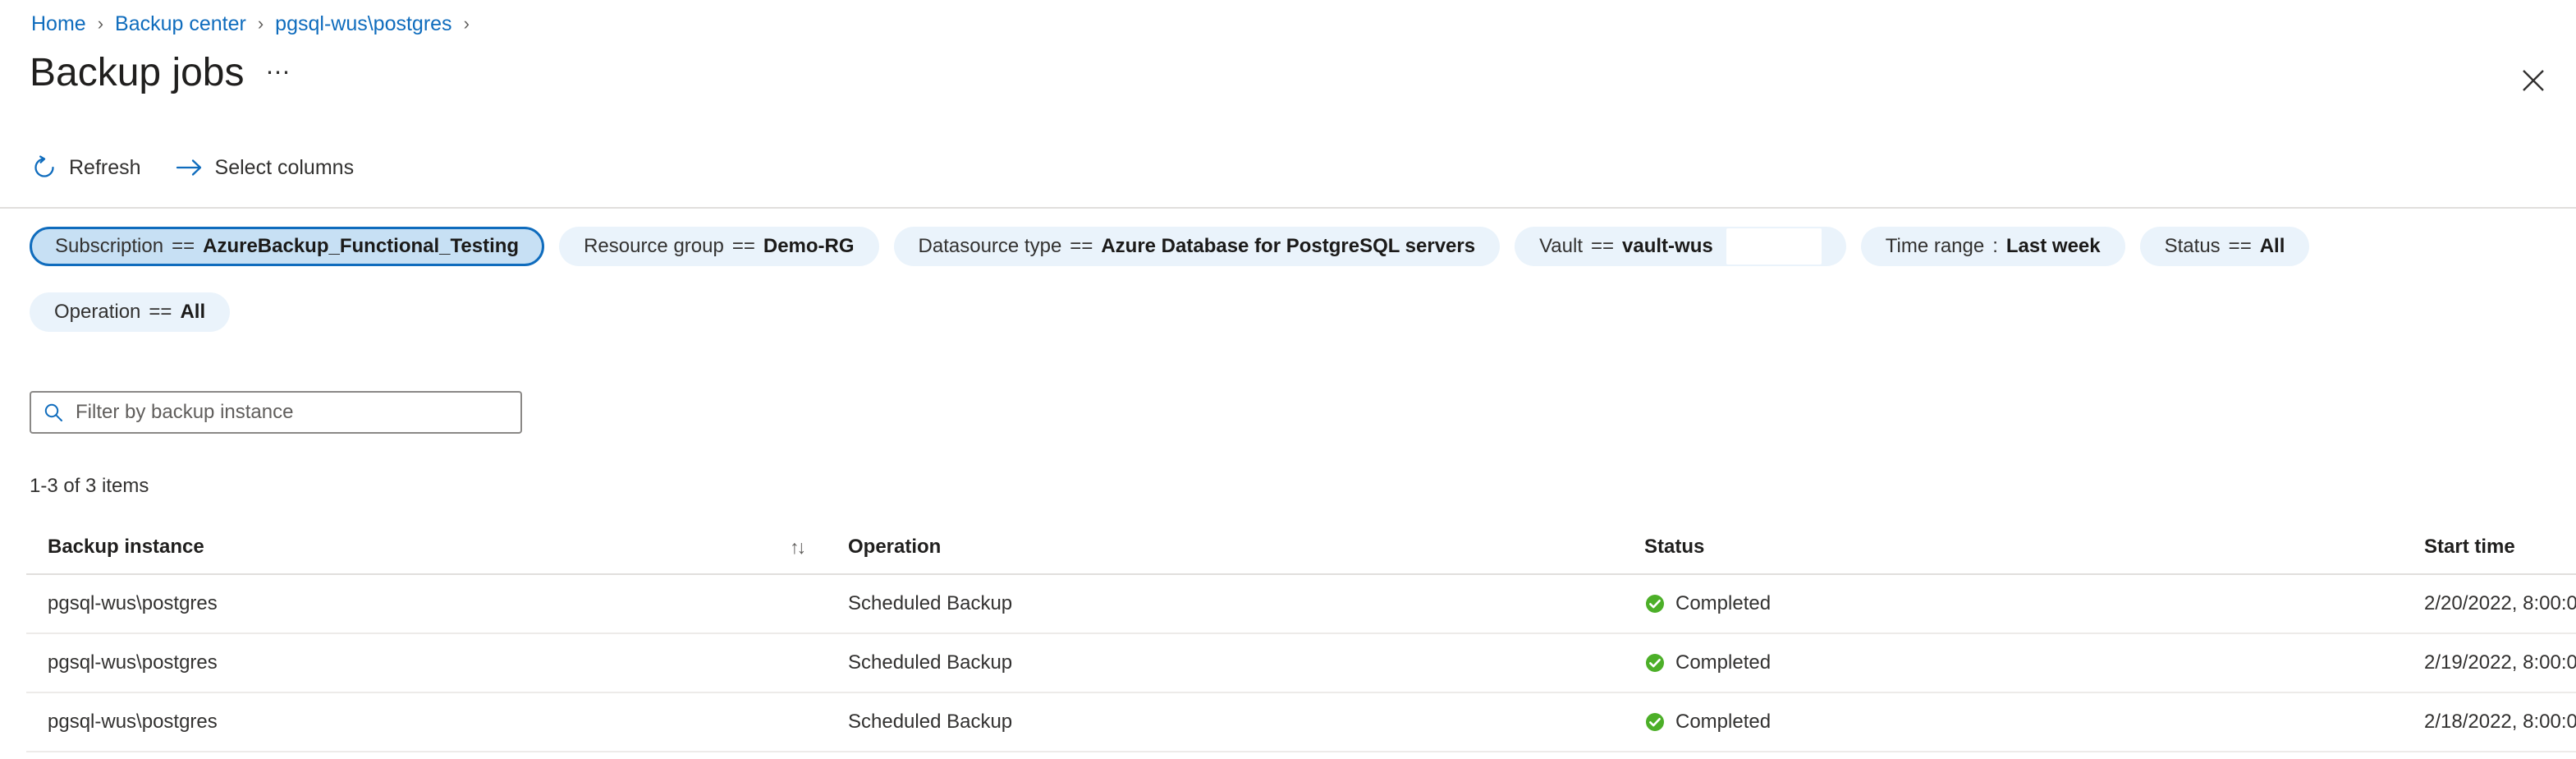 The width and height of the screenshot is (2576, 759). I want to click on column-header-operation: Operation, so click(1225, 549).